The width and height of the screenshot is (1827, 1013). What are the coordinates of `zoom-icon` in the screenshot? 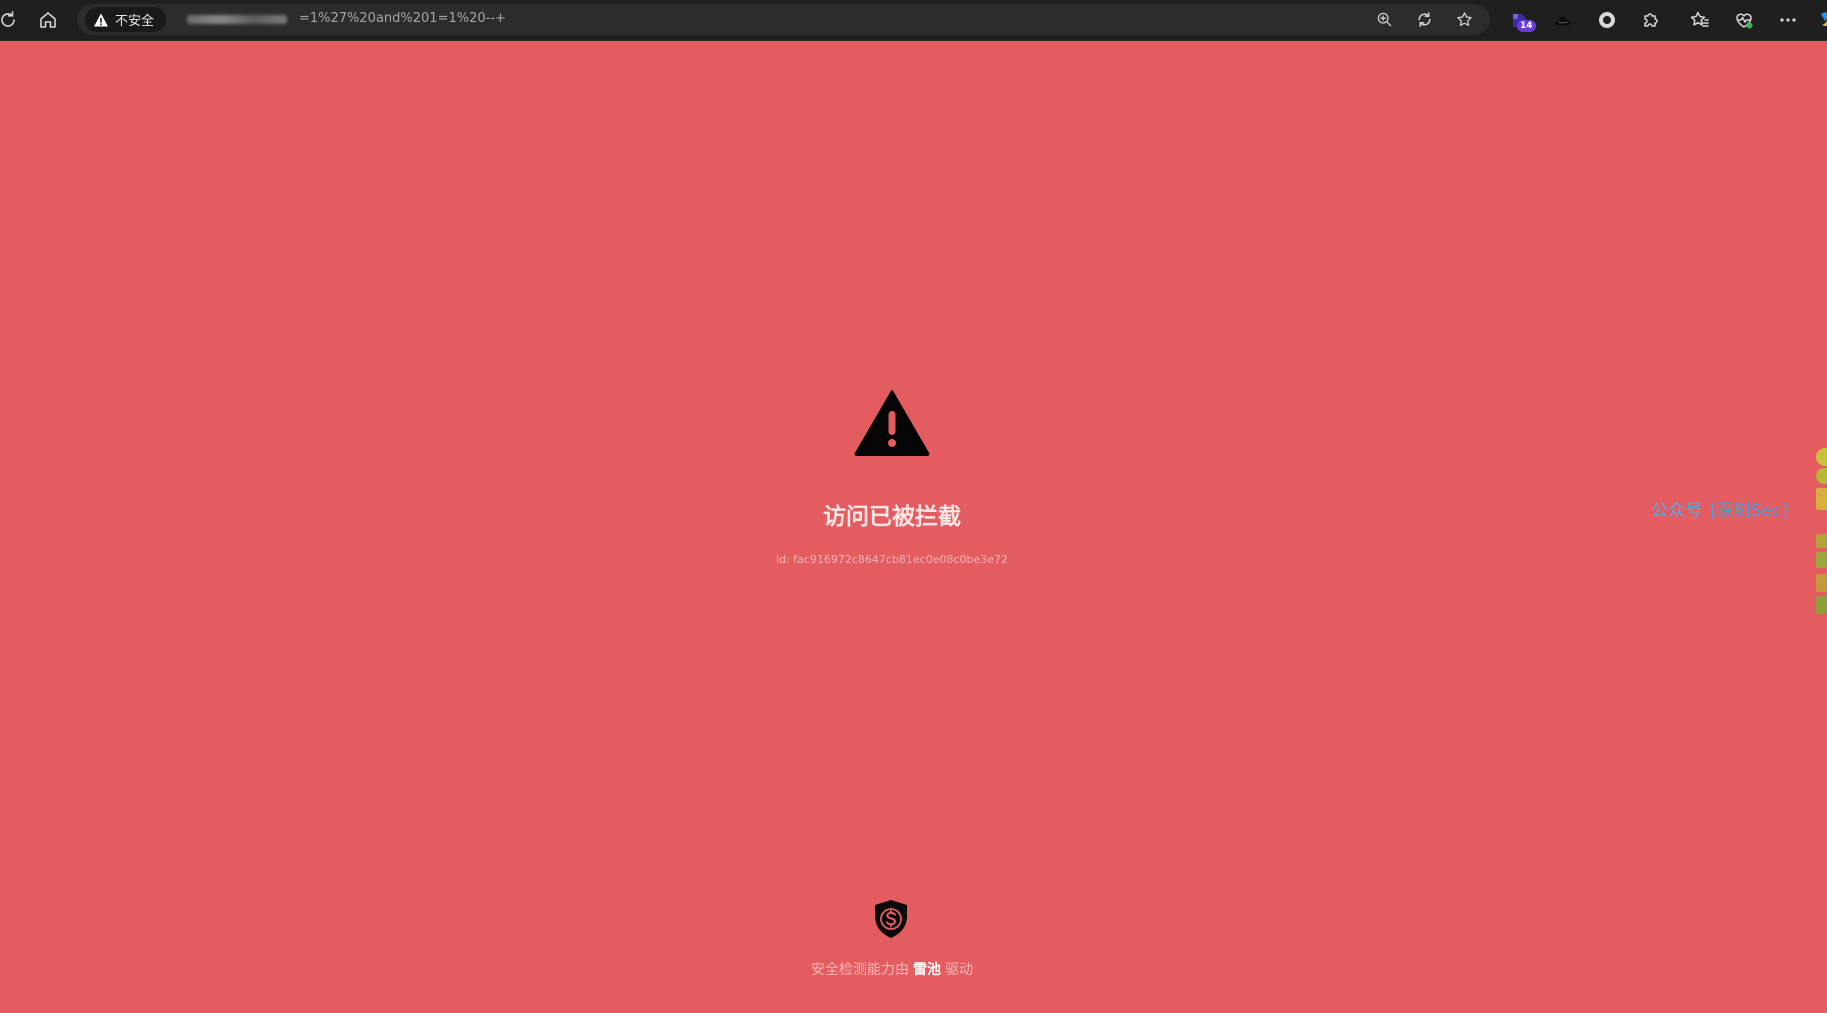 It's located at (1384, 19).